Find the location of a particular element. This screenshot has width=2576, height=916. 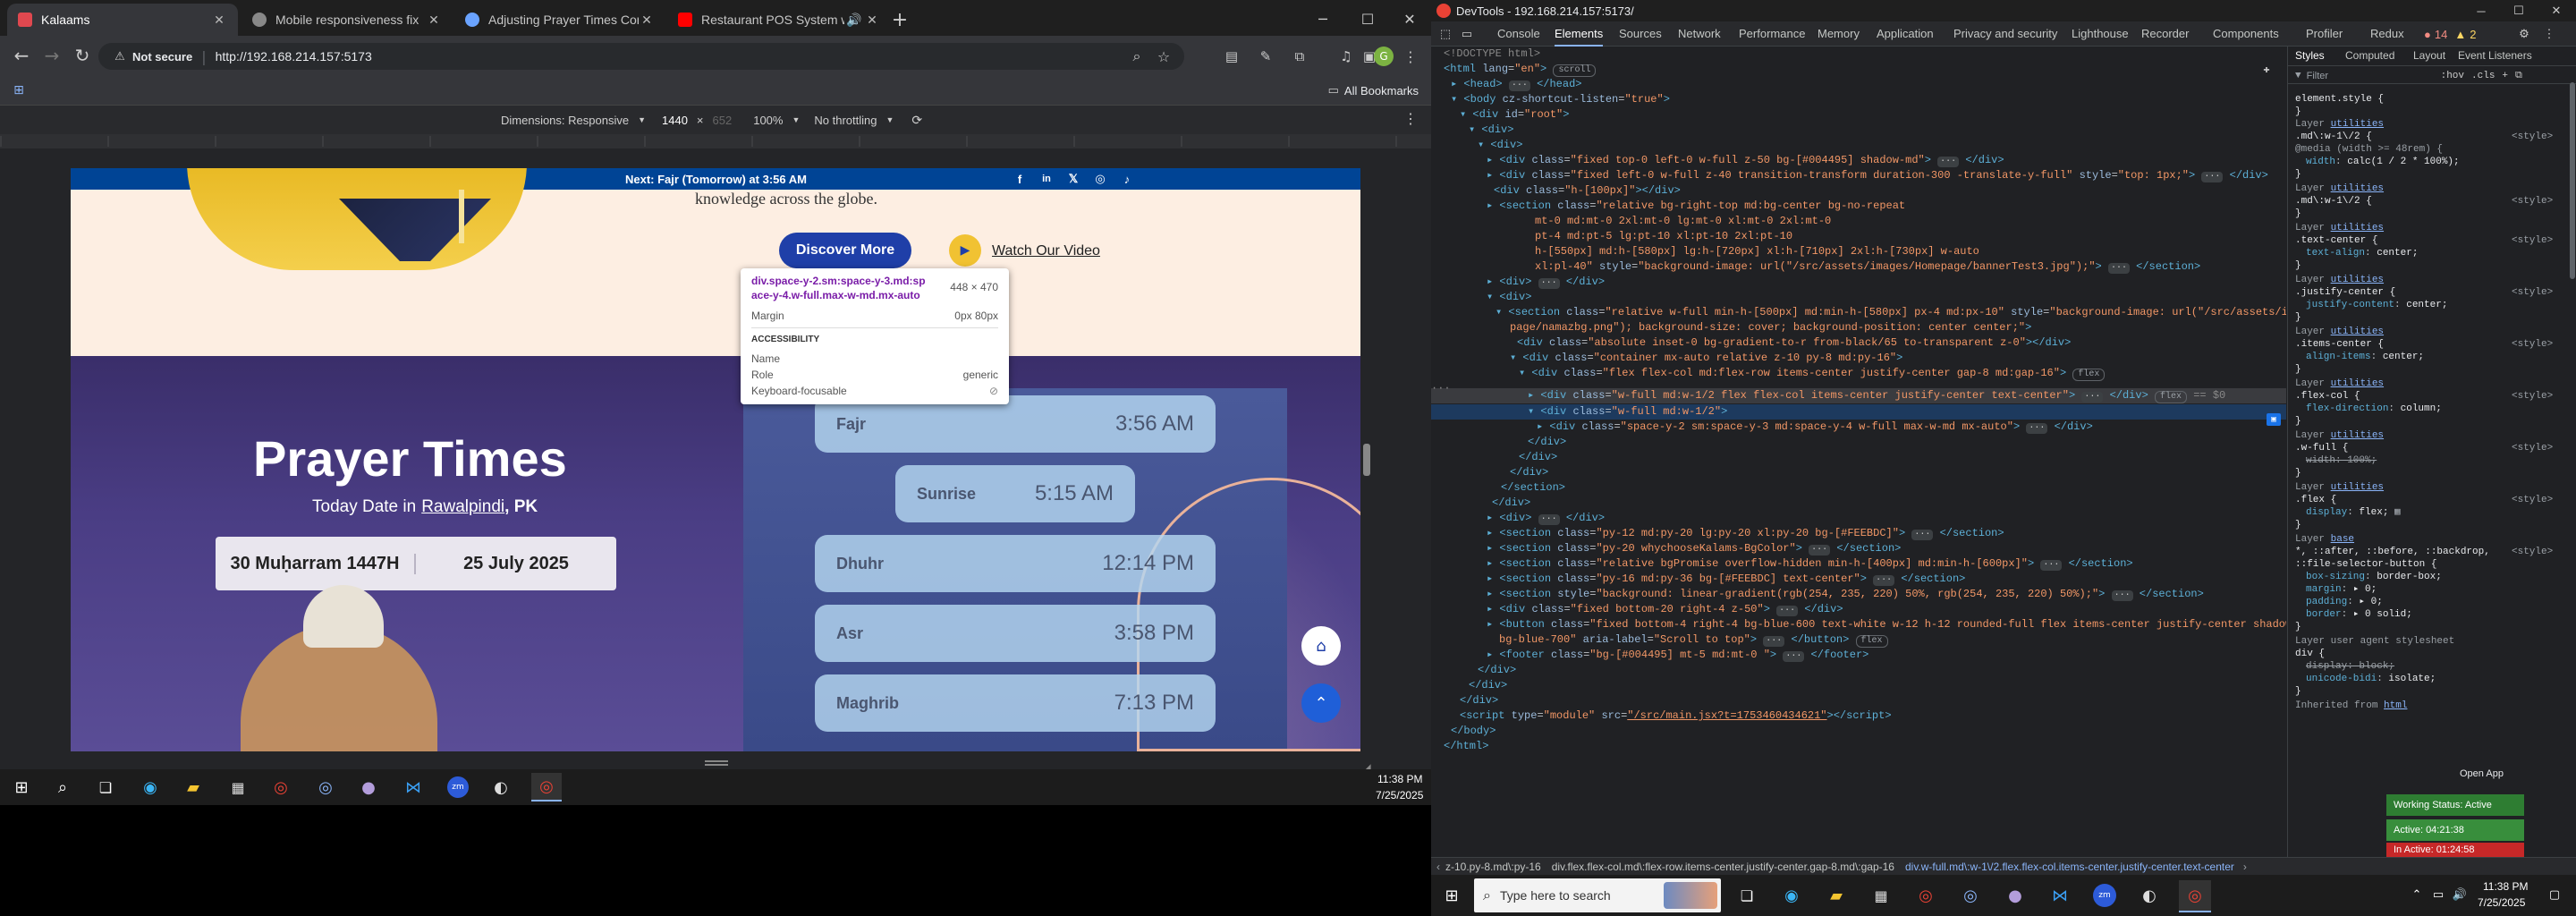

reload-icon: ↻ is located at coordinates (82, 55).